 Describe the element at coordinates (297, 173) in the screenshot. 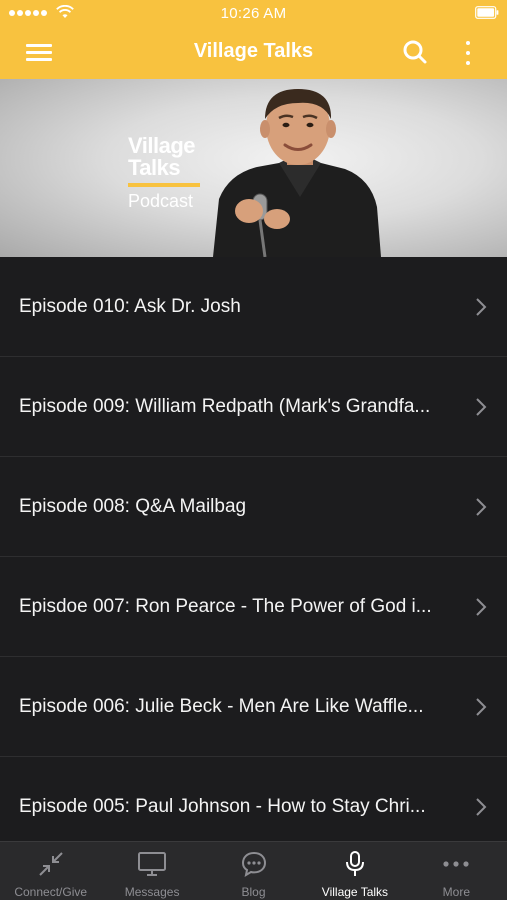

I see `host-photo` at that location.